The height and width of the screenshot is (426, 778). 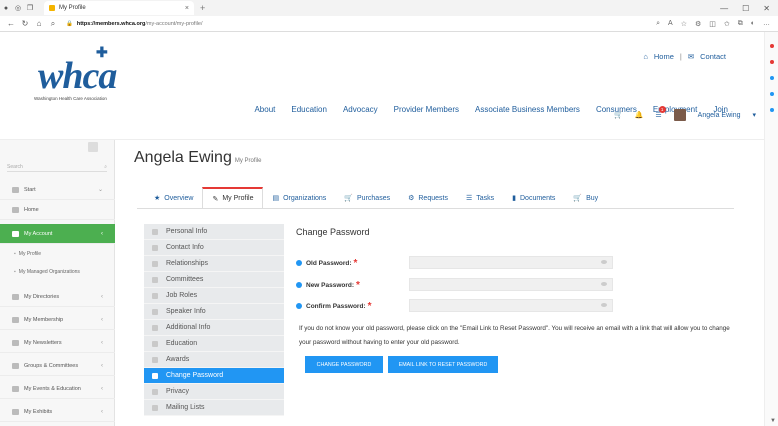 I want to click on nav-education: Education, so click(x=309, y=109).